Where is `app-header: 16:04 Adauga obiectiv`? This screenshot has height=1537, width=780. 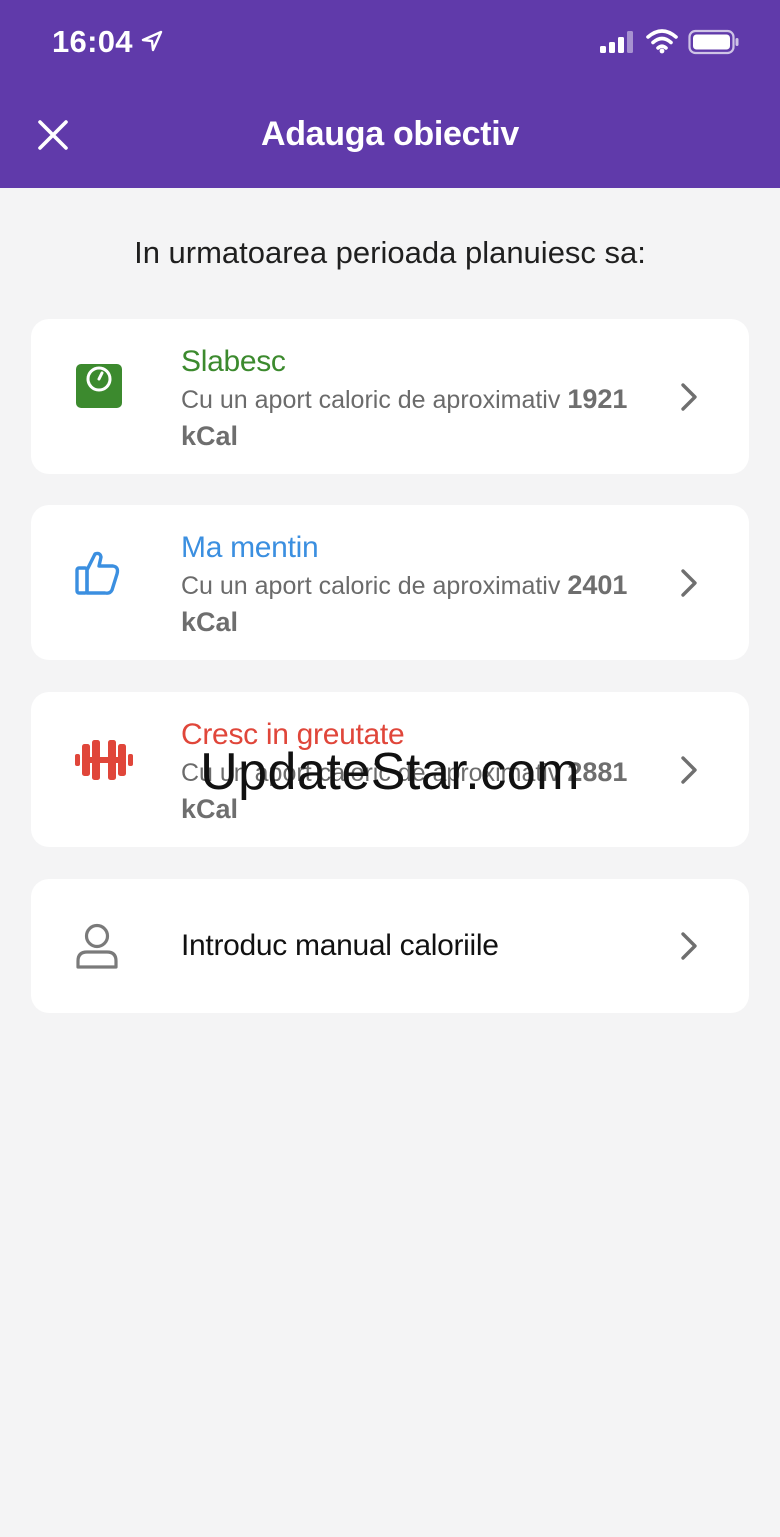
app-header: 16:04 Adauga obiectiv is located at coordinates (390, 94).